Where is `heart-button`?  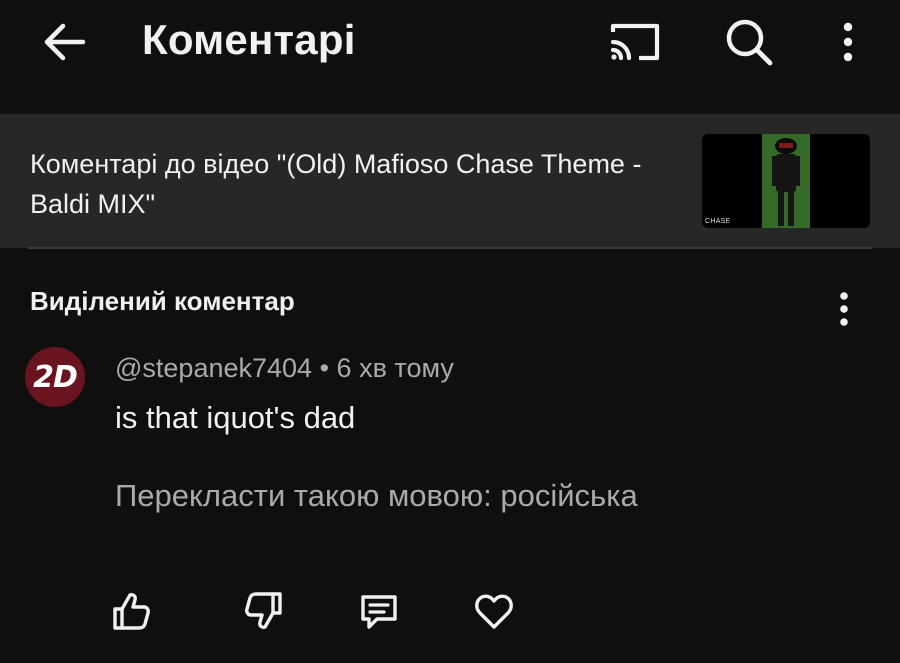
heart-button is located at coordinates (494, 611).